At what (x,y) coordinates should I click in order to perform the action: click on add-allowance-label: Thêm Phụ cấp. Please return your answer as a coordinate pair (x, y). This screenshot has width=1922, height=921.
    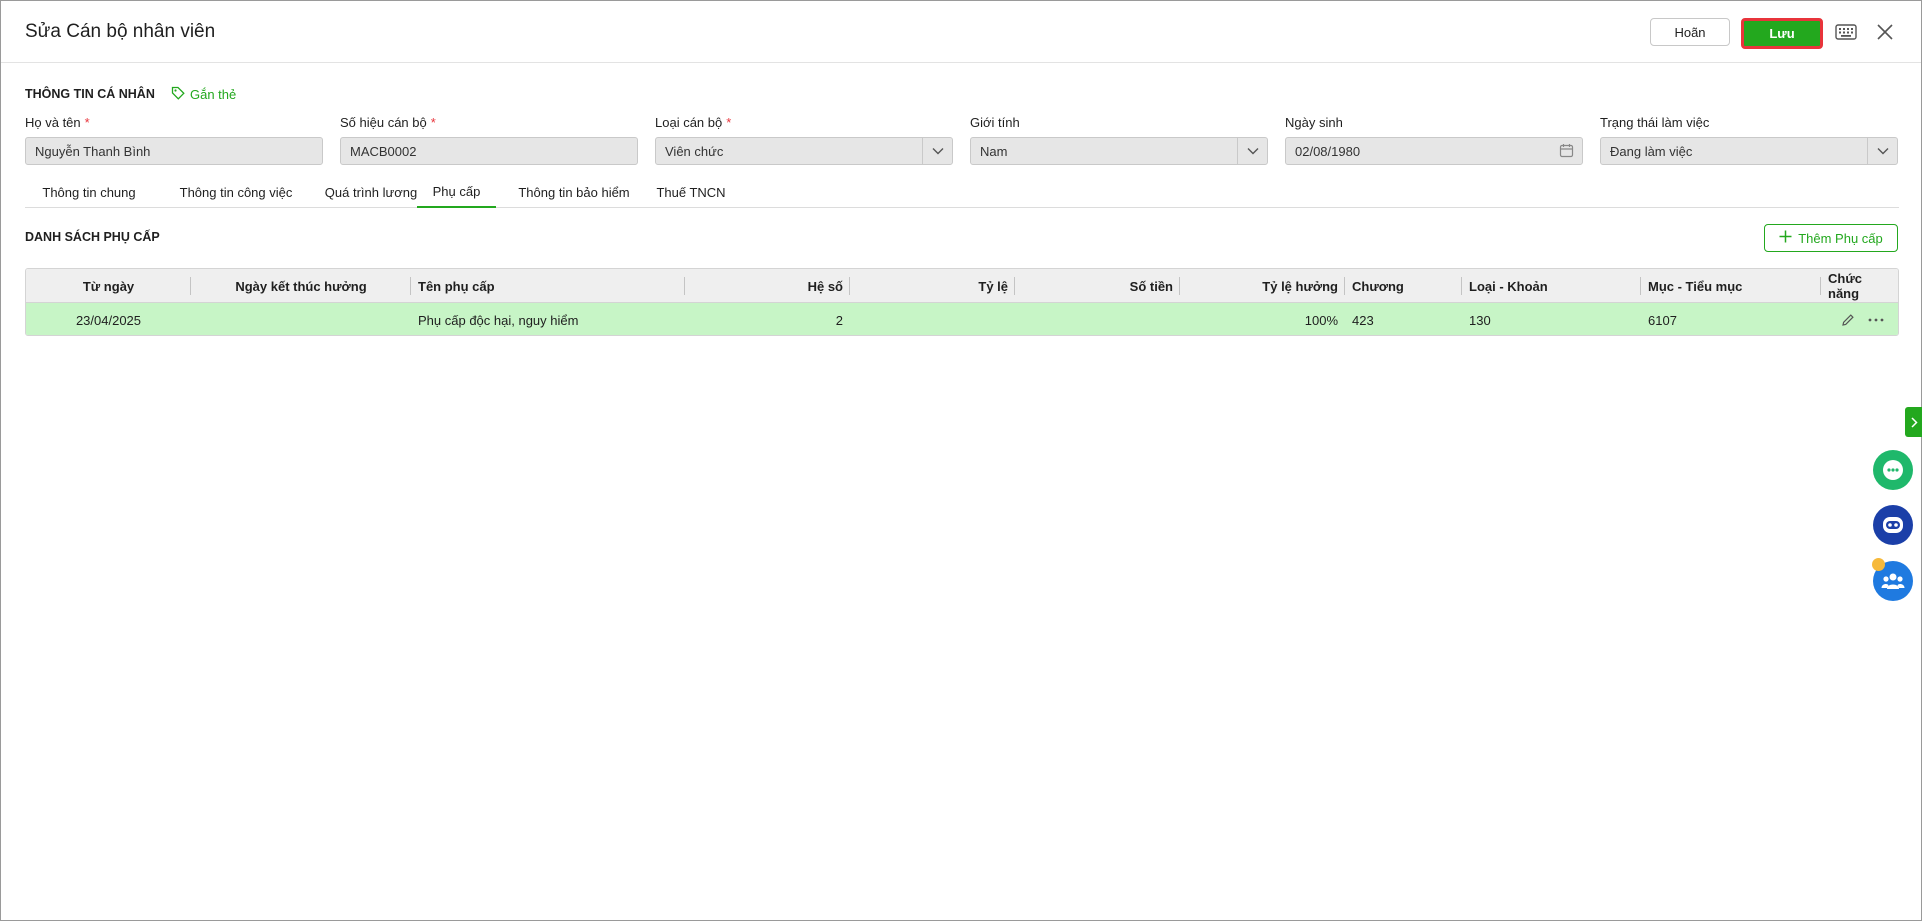
    Looking at the image, I should click on (1840, 238).